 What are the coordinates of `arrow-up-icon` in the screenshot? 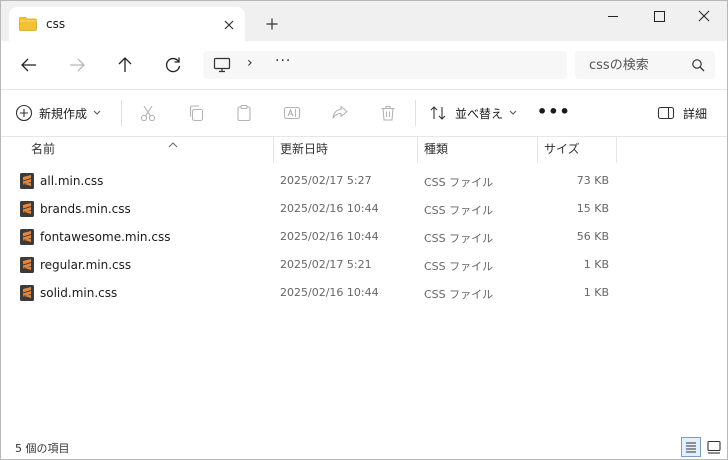 It's located at (125, 64).